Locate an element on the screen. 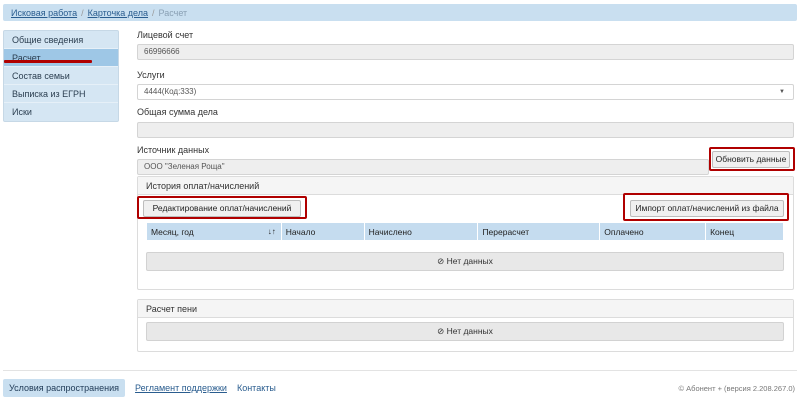  sidebar-item-family: Состав семьи is located at coordinates (61, 76).